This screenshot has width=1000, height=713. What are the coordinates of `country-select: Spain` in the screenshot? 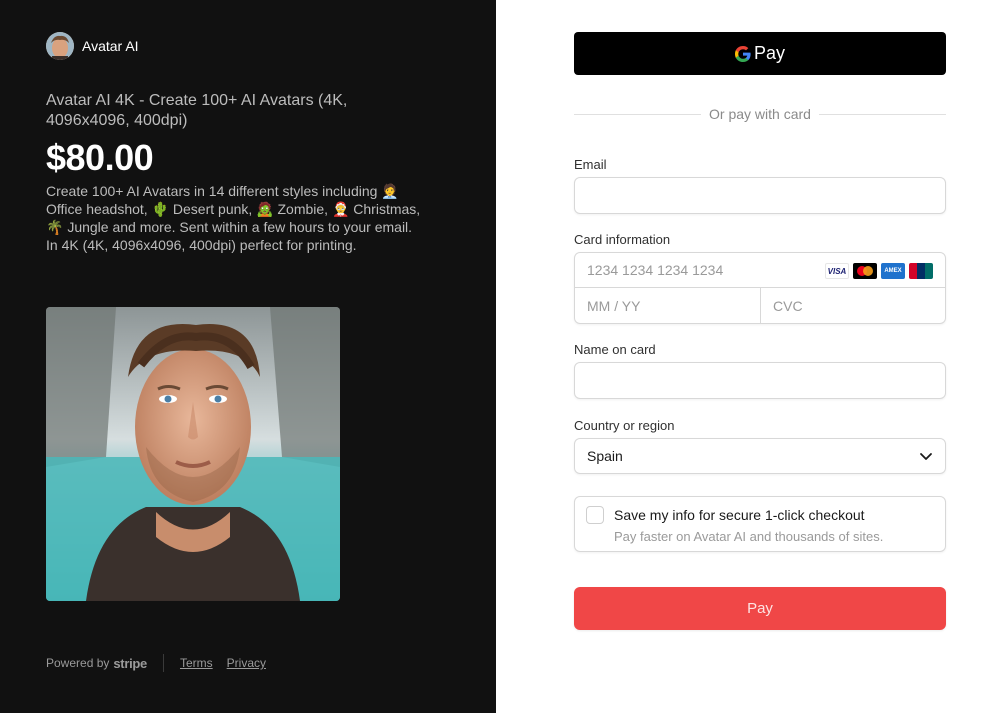 It's located at (760, 456).